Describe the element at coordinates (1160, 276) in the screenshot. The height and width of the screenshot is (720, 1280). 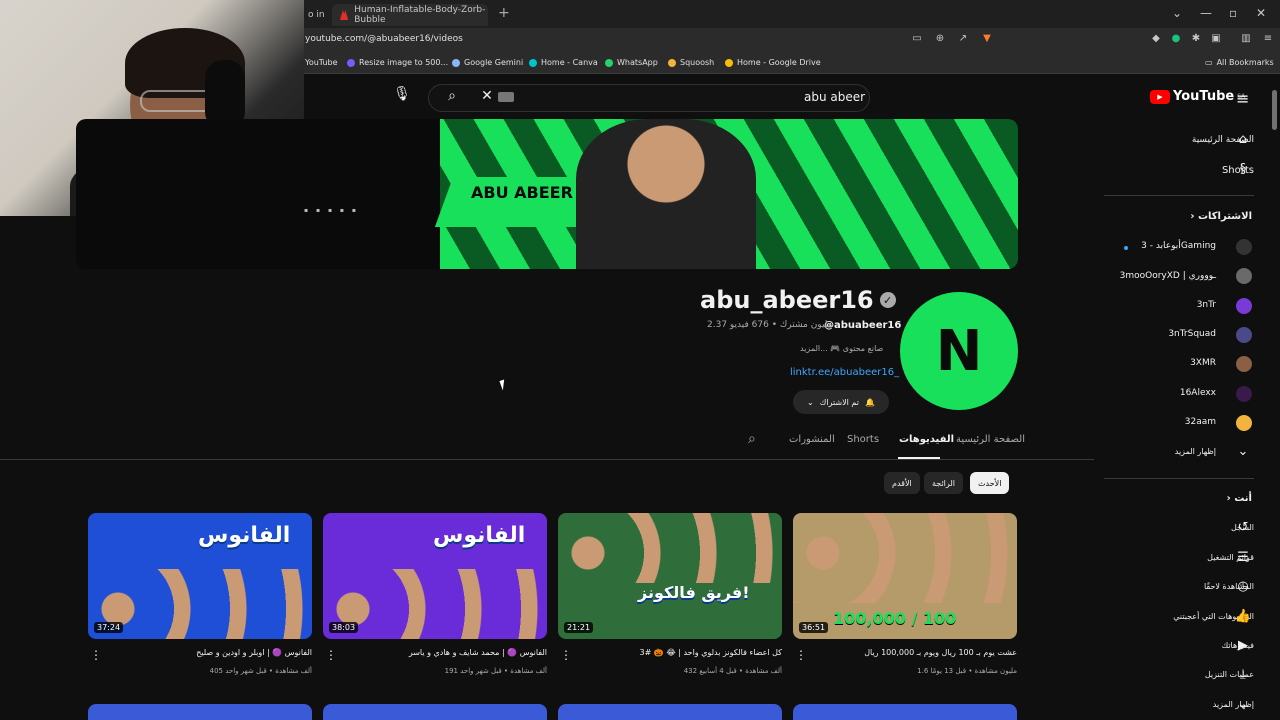
I see `sidebar-item-subscription: 3mooOoryXD | ـوووري` at that location.